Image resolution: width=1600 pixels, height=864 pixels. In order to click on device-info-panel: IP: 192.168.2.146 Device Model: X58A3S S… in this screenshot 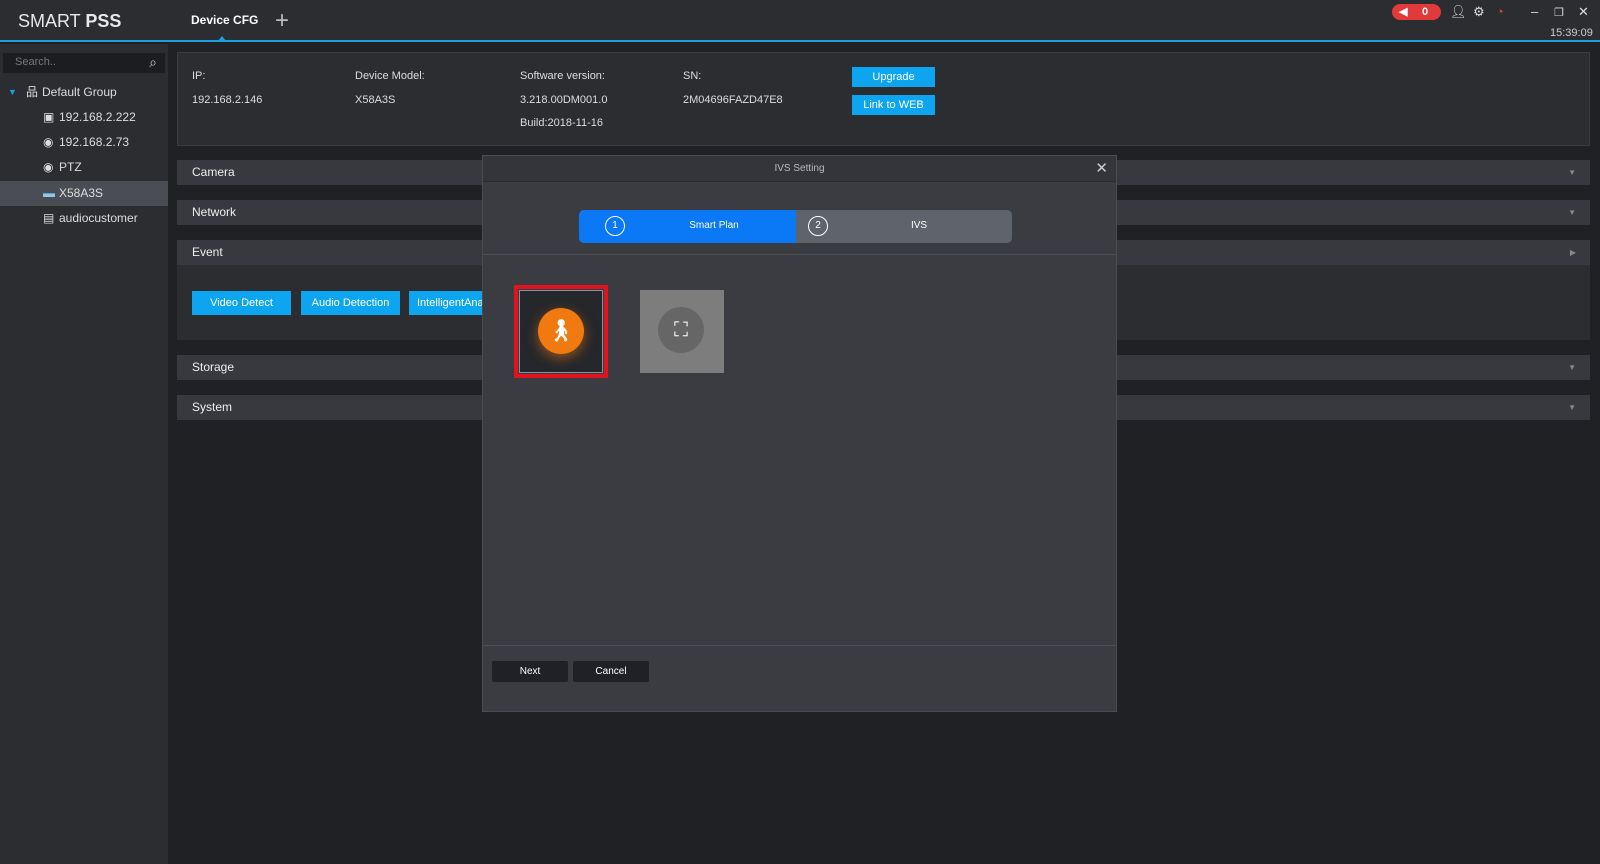, I will do `click(883, 99)`.